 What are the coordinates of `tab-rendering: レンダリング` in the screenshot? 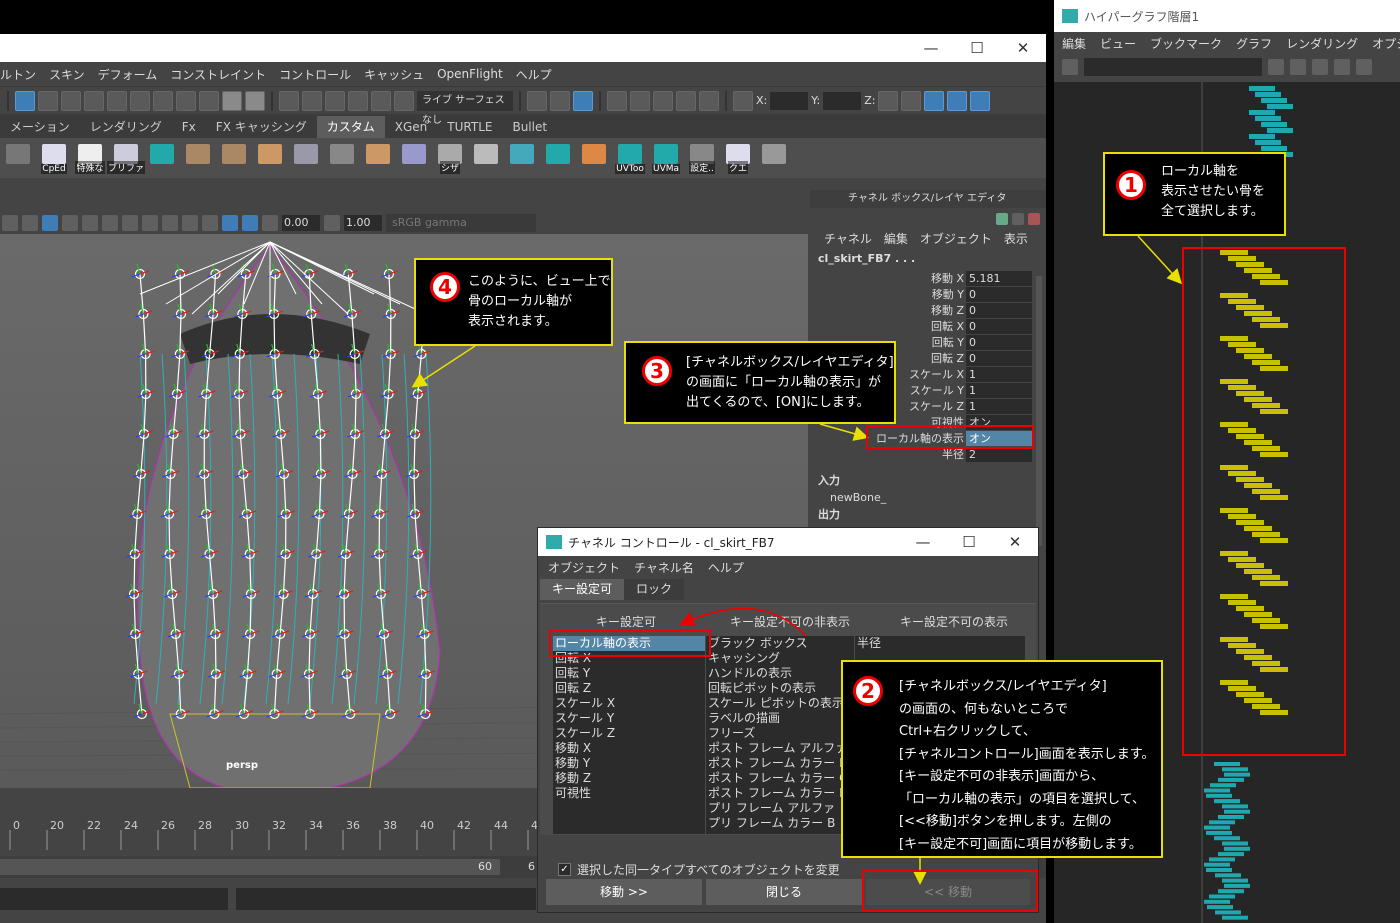 It's located at (125, 127).